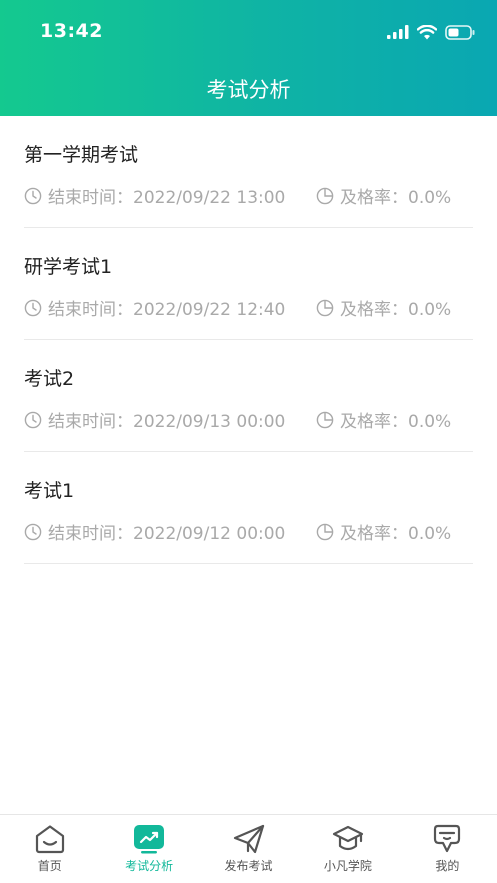 This screenshot has width=497, height=883. I want to click on exam-title: 考试2, so click(49, 379).